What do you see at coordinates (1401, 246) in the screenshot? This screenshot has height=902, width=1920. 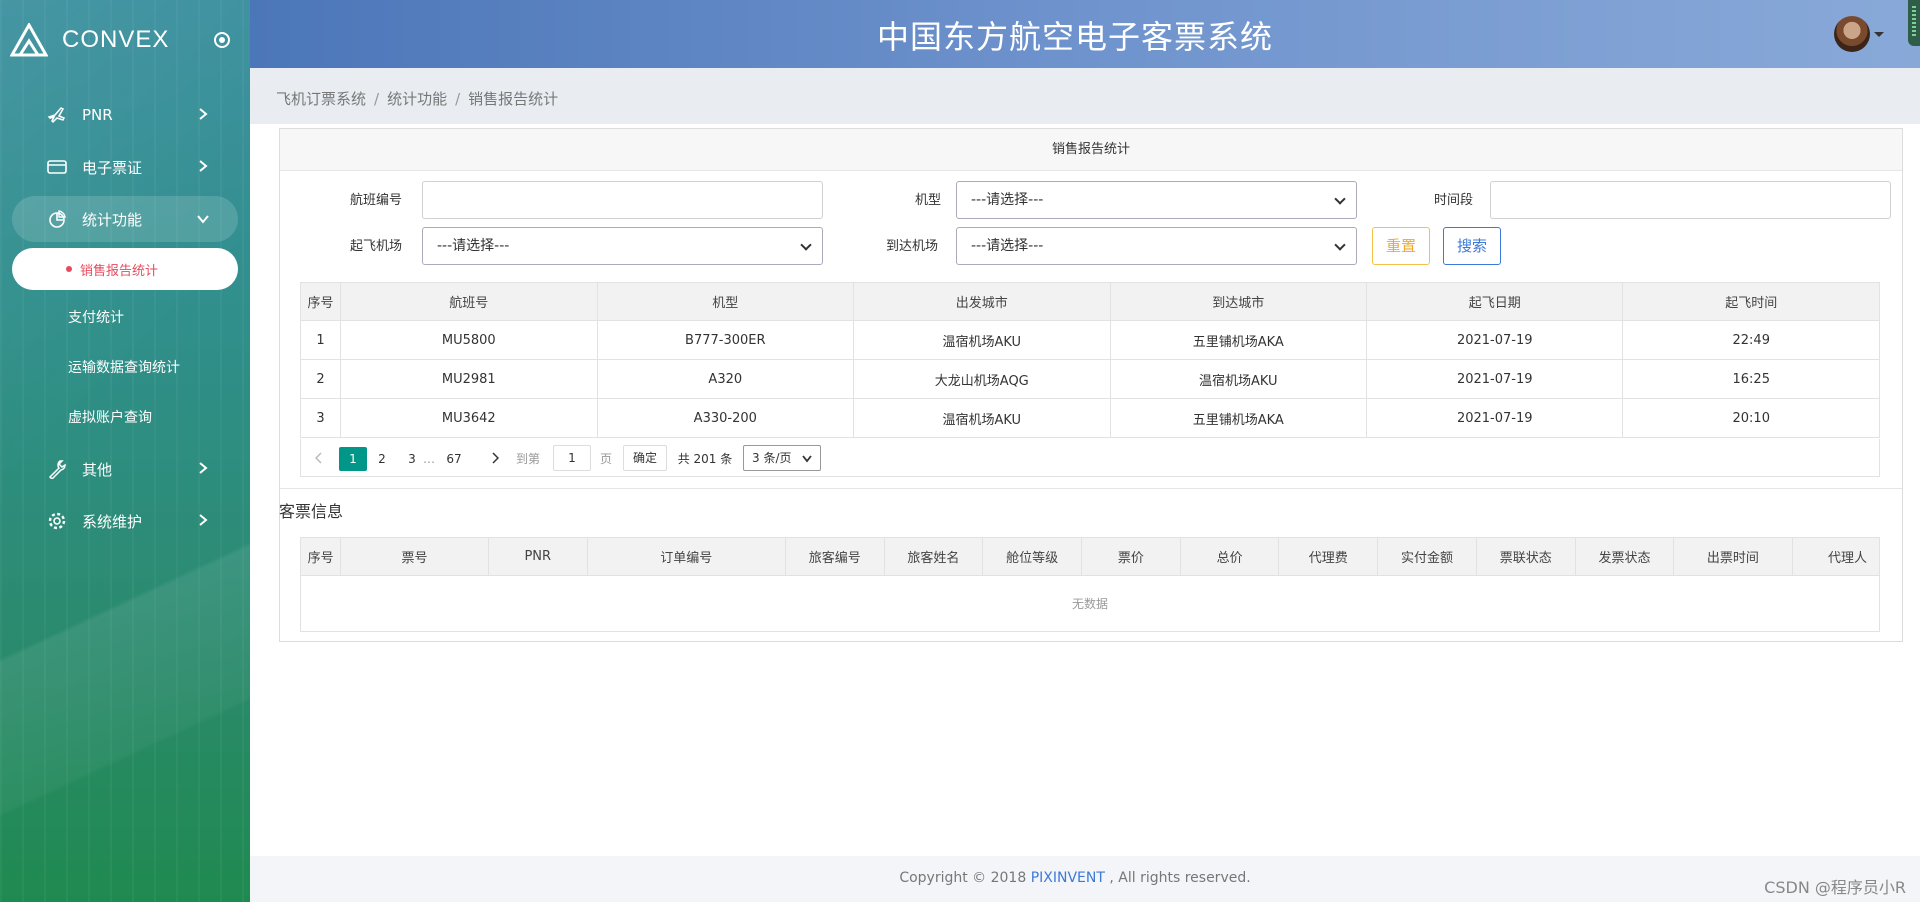 I see `reset-button: 重置` at bounding box center [1401, 246].